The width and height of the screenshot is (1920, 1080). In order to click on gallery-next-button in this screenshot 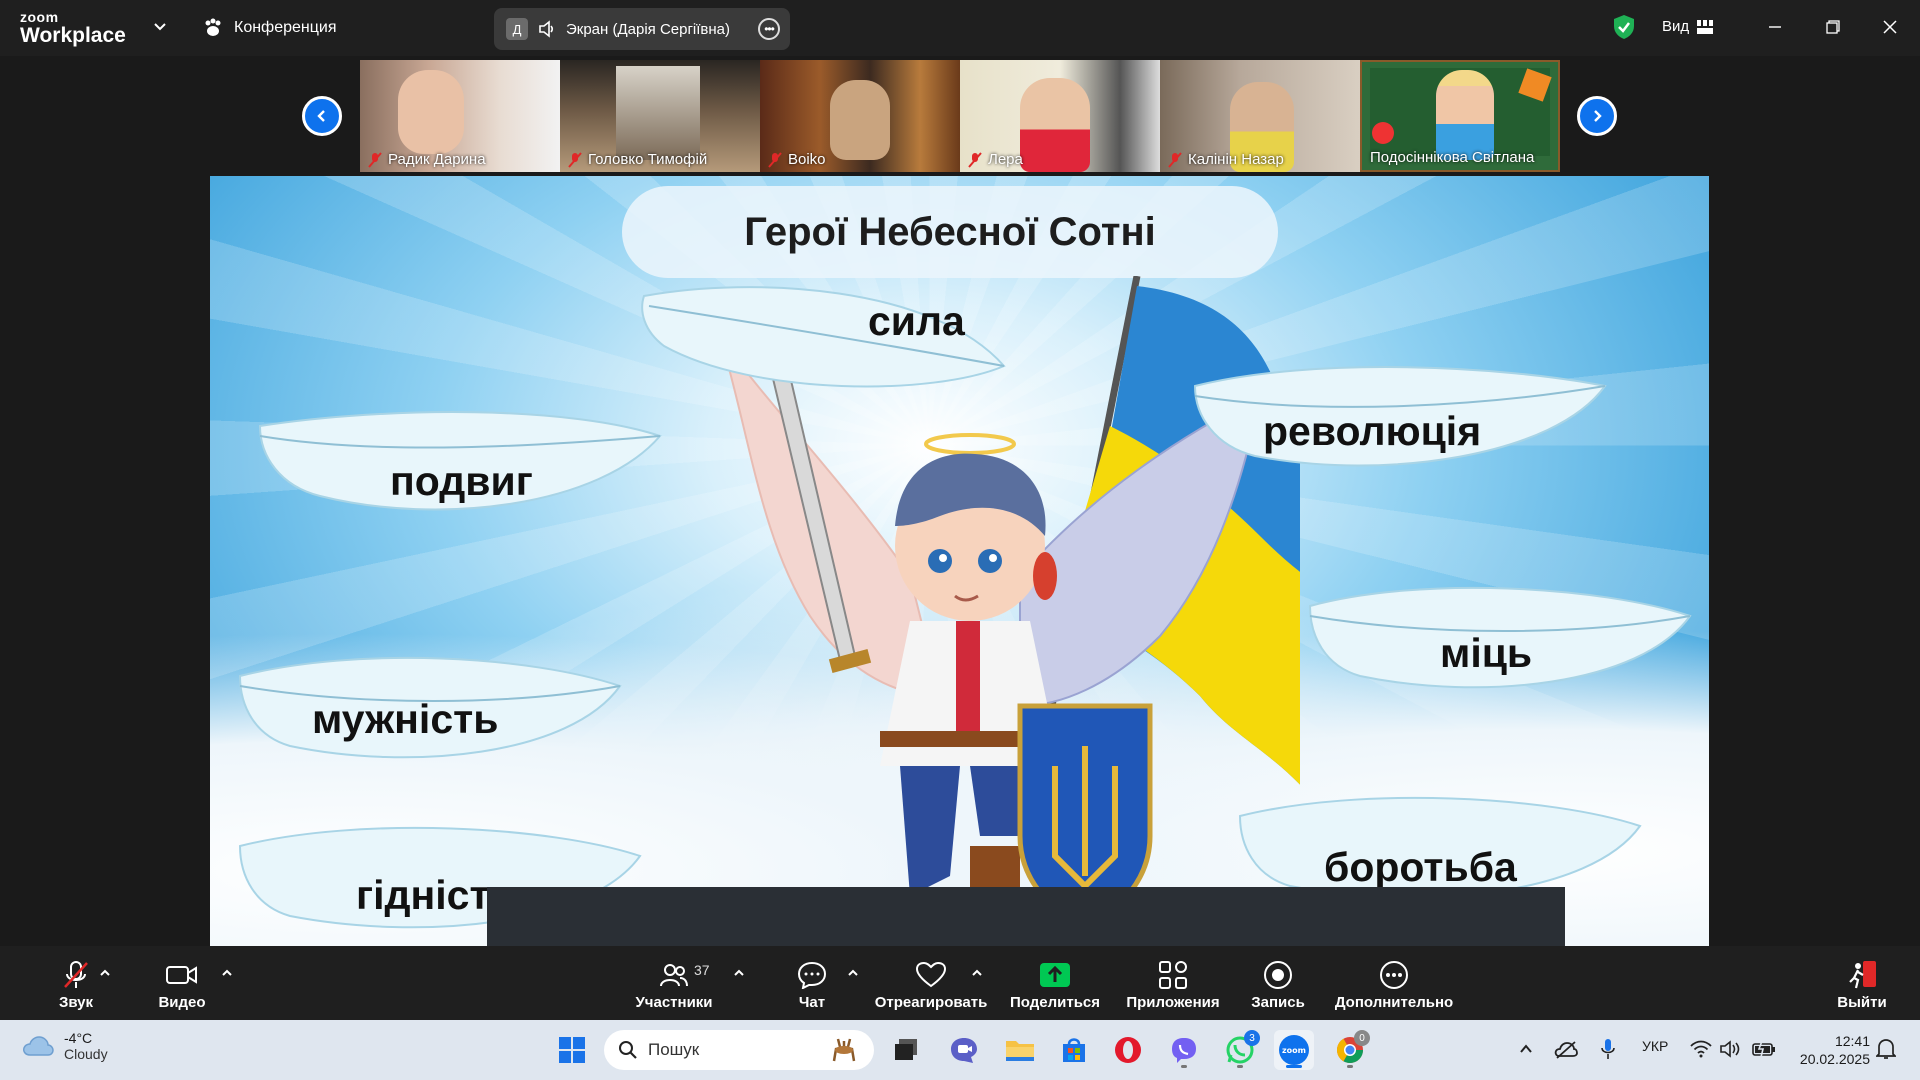, I will do `click(1597, 116)`.